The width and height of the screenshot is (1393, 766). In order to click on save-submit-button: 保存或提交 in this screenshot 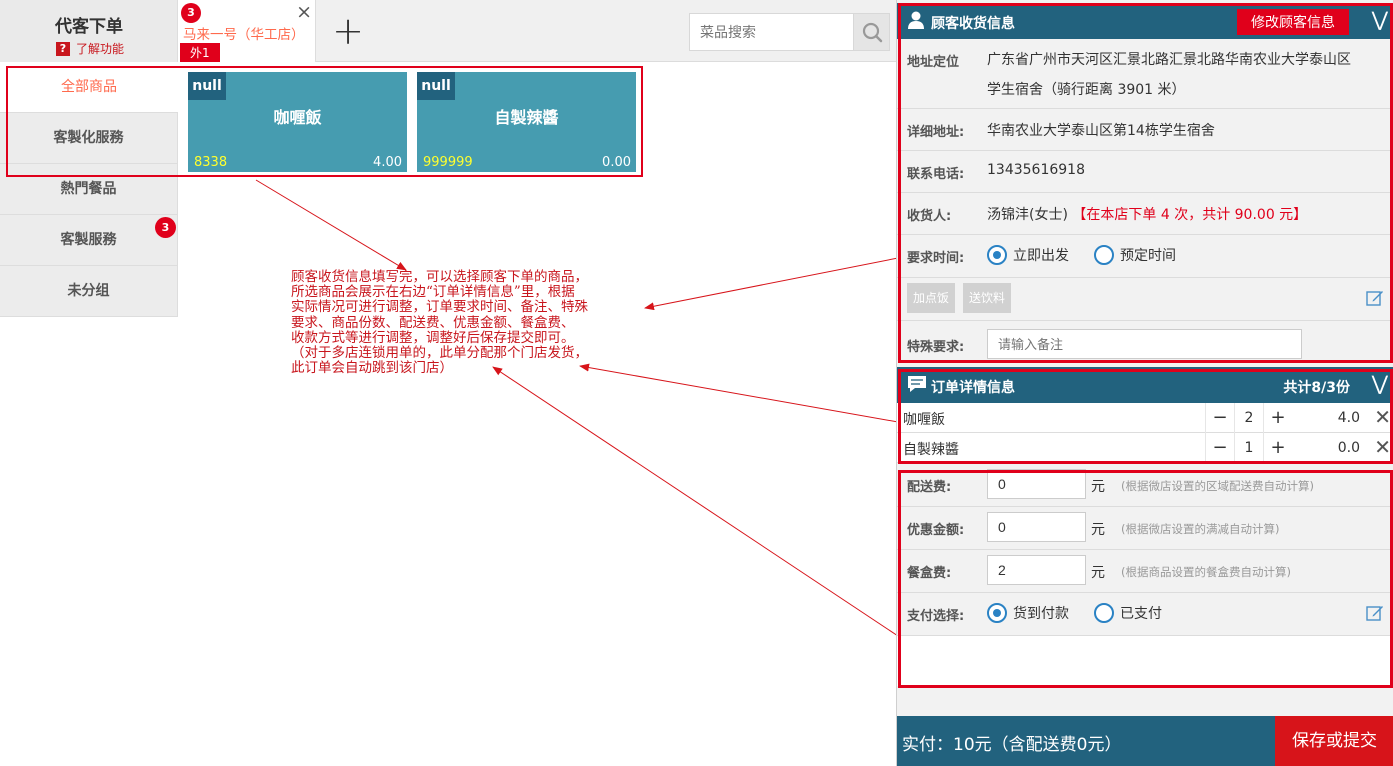, I will do `click(1334, 741)`.